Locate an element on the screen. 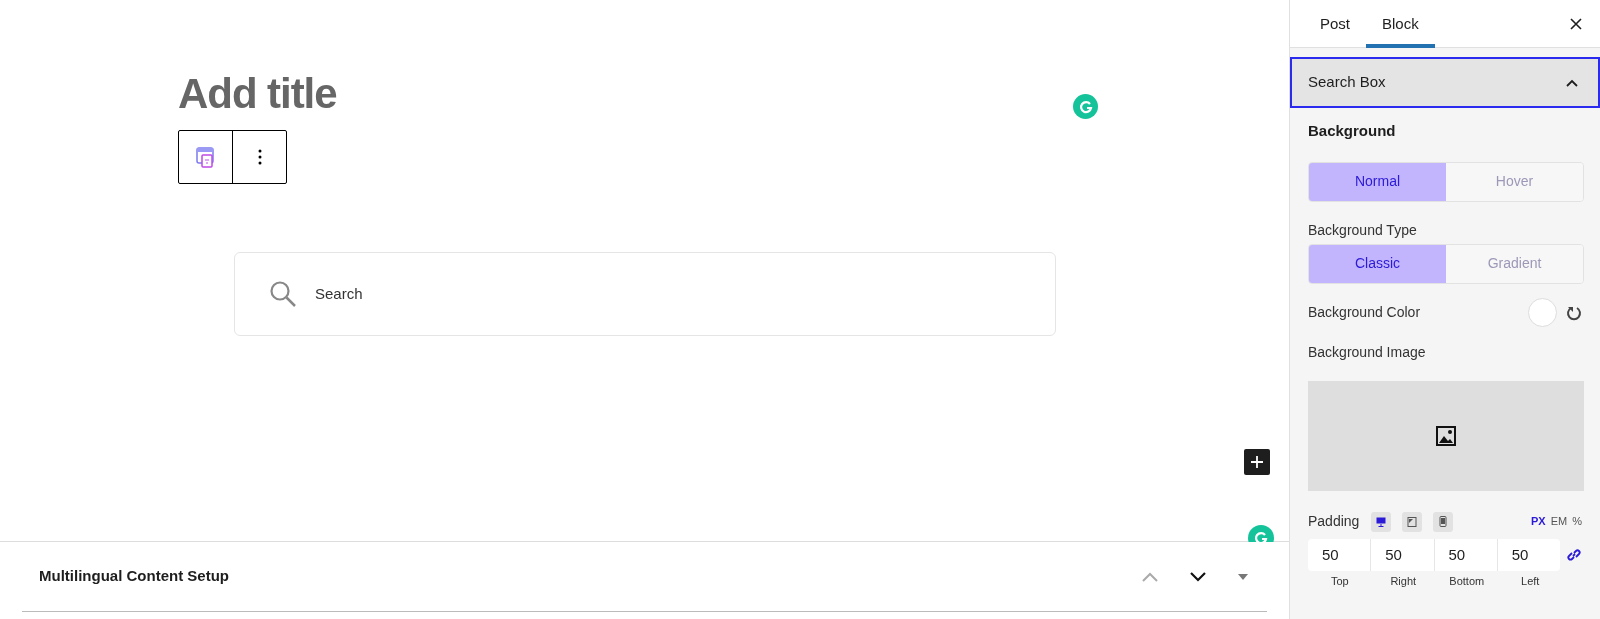 Image resolution: width=1600 pixels, height=619 pixels. sidebar-tab: Post is located at coordinates (1335, 24).